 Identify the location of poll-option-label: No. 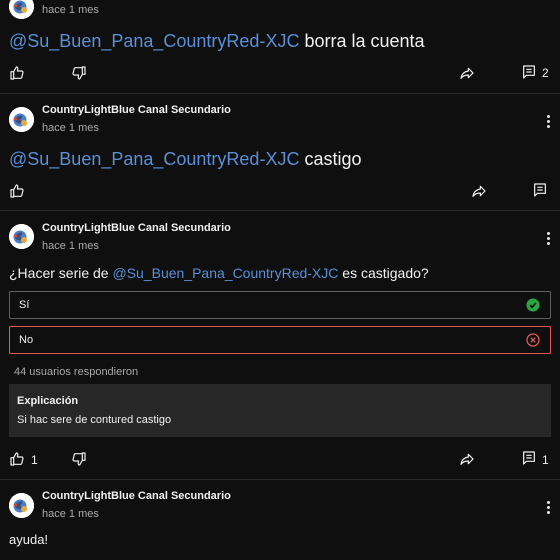
(26, 340).